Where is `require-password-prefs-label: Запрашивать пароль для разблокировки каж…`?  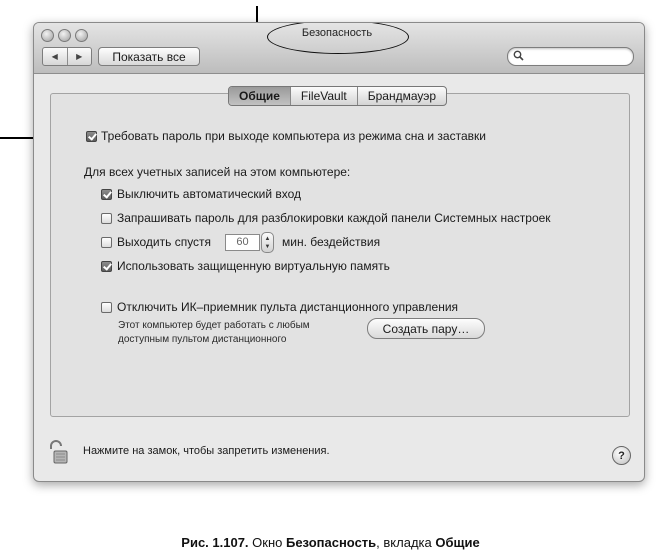 require-password-prefs-label: Запрашивать пароль для разблокировки каж… is located at coordinates (334, 218).